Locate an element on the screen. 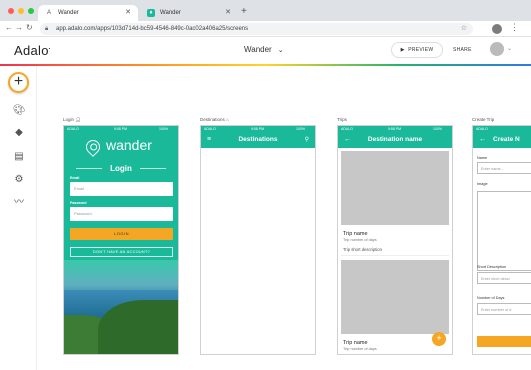 This screenshot has width=531, height=370. hill is located at coordinates (138, 327).